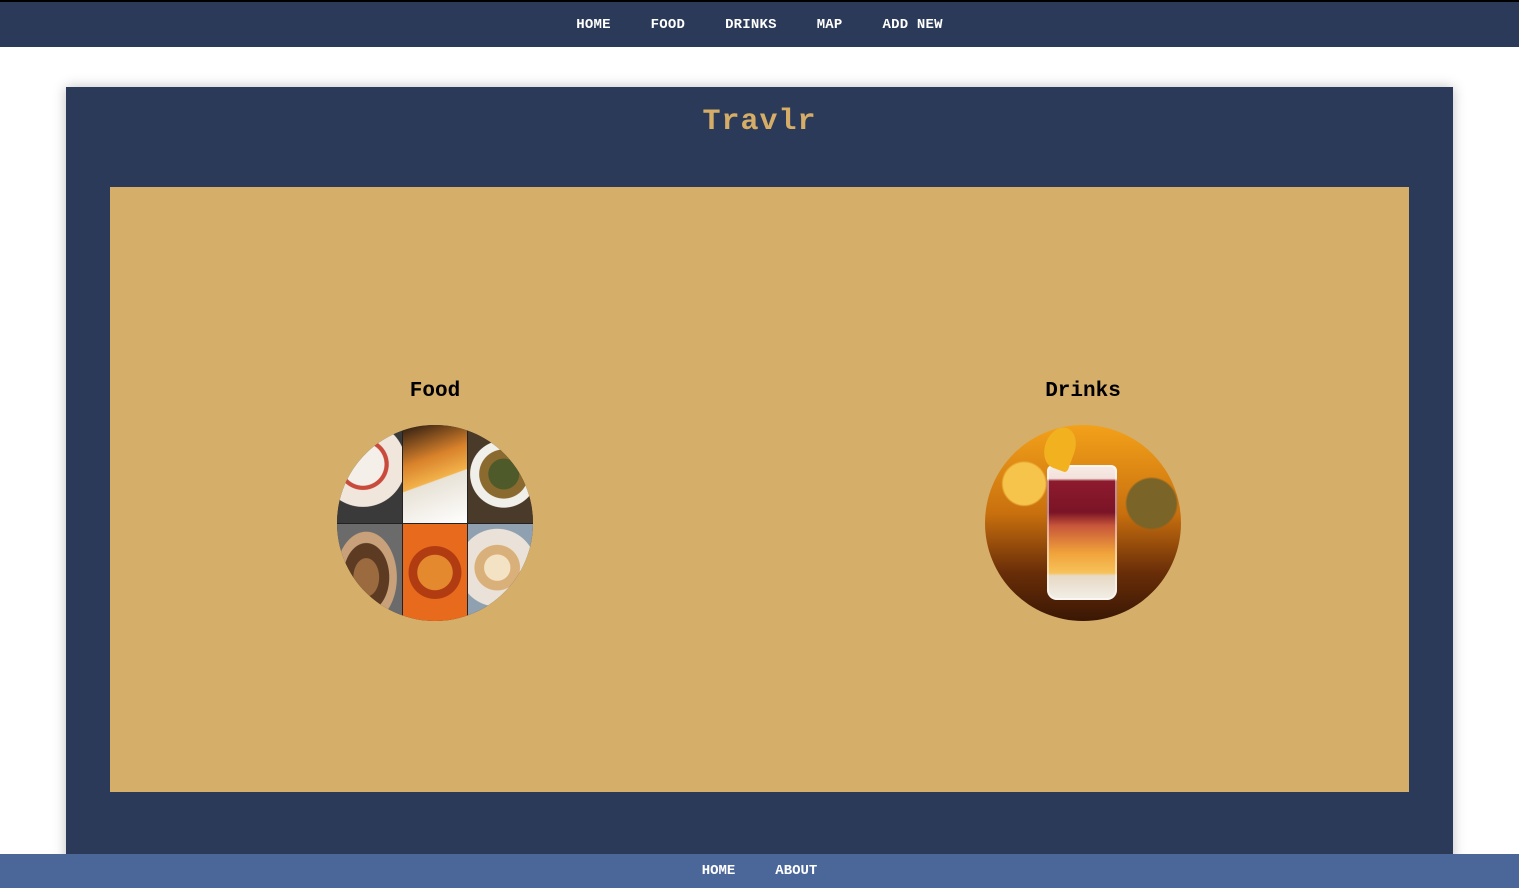 This screenshot has height=888, width=1519. I want to click on food-collage-image, so click(435, 523).